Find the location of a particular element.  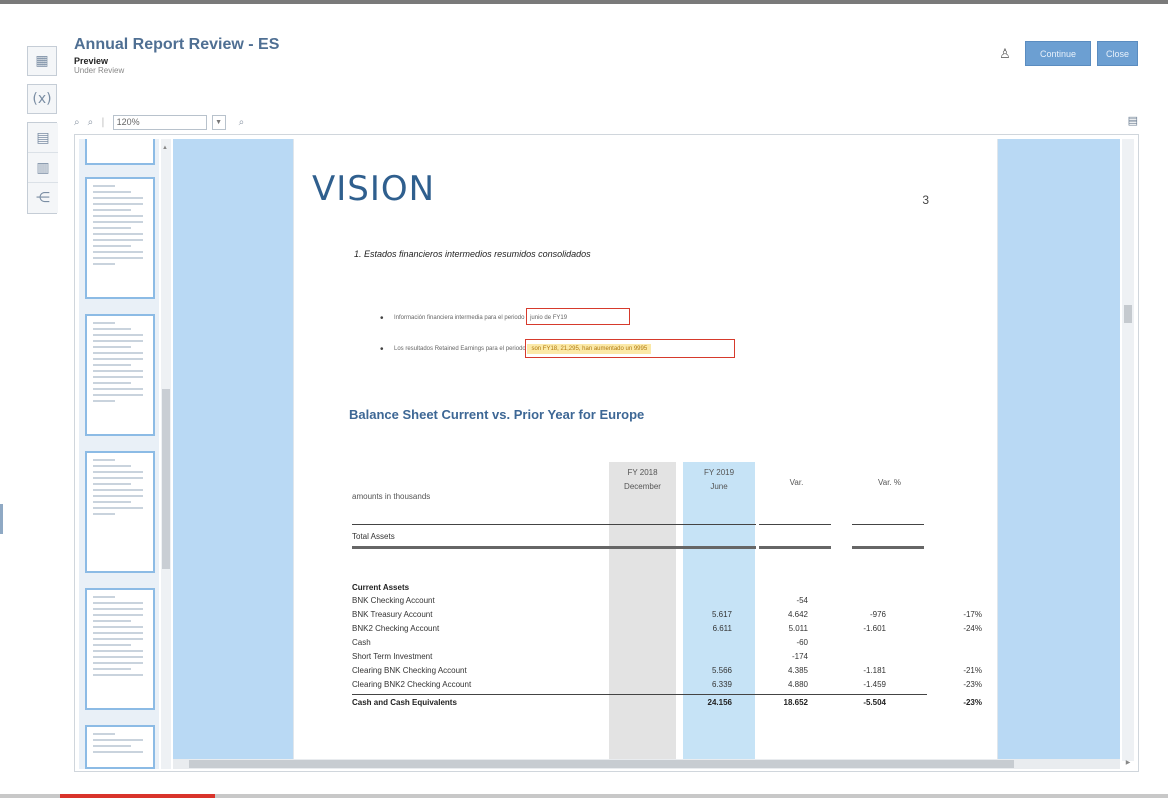

total-assets-row: Total Assets is located at coordinates (373, 536).